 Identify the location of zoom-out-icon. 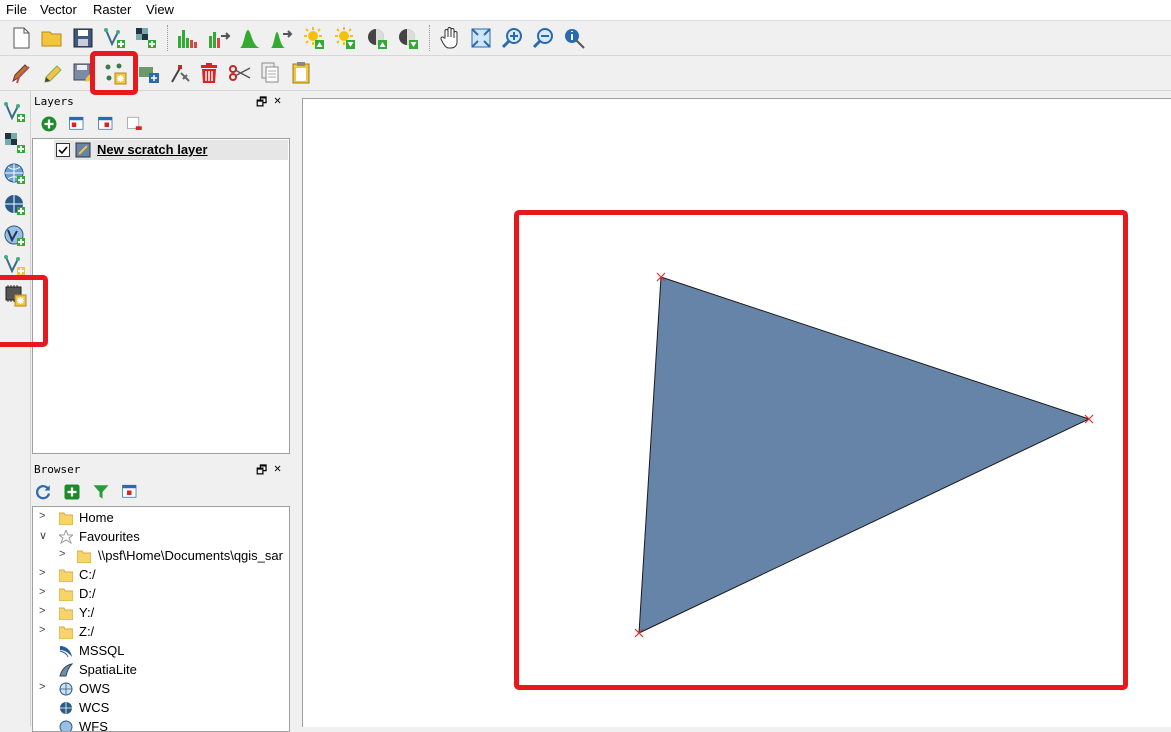
(542, 38).